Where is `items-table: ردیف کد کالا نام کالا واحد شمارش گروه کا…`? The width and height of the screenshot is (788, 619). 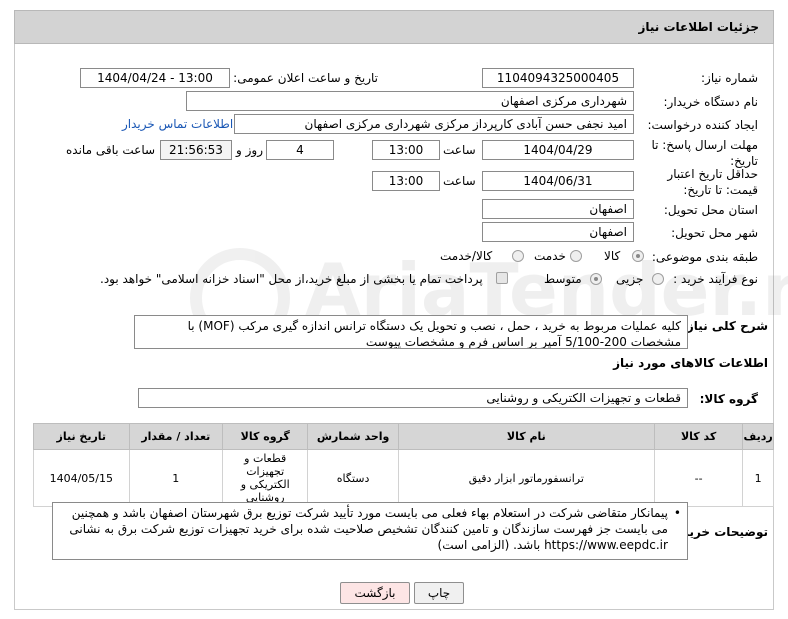 items-table: ردیف کد کالا نام کالا واحد شمارش گروه کا… is located at coordinates (403, 465).